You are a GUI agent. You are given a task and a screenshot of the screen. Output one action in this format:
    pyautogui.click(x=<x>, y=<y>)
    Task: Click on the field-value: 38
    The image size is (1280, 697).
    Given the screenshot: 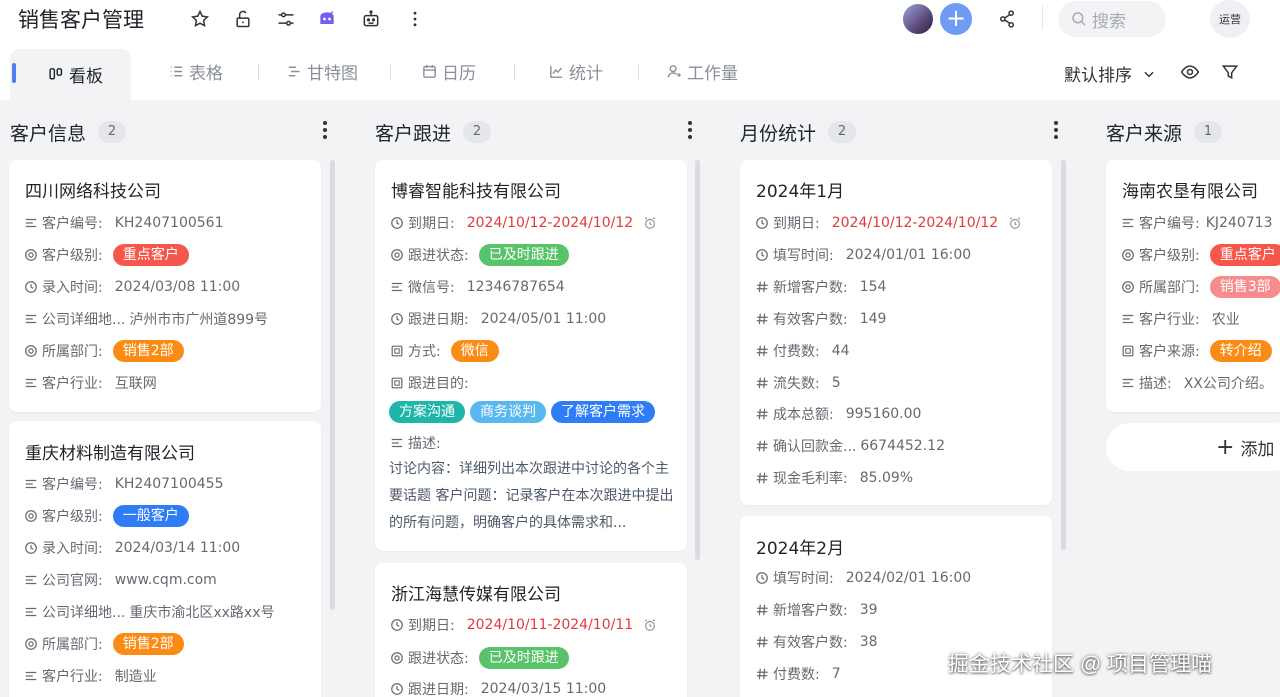 What is the action you would take?
    pyautogui.click(x=868, y=642)
    